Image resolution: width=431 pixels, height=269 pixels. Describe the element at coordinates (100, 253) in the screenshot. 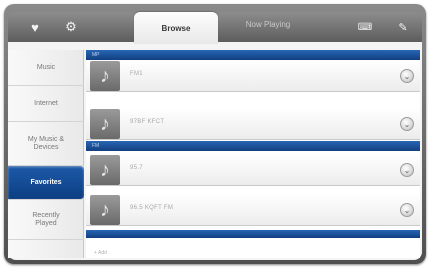

I see `add-favorite-link: + Add` at that location.